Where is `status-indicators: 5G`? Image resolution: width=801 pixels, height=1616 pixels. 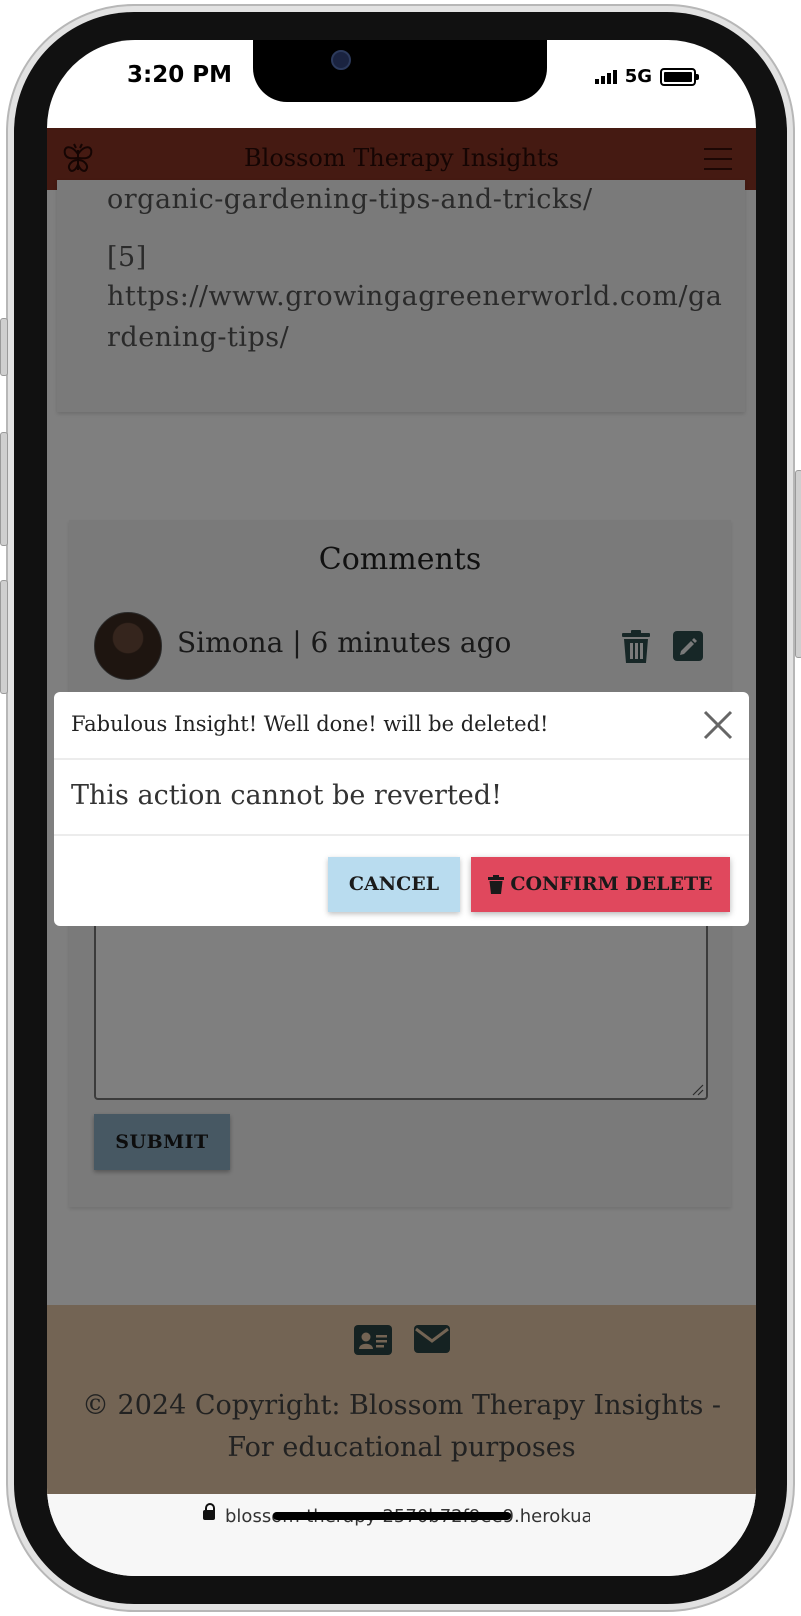 status-indicators: 5G is located at coordinates (646, 76).